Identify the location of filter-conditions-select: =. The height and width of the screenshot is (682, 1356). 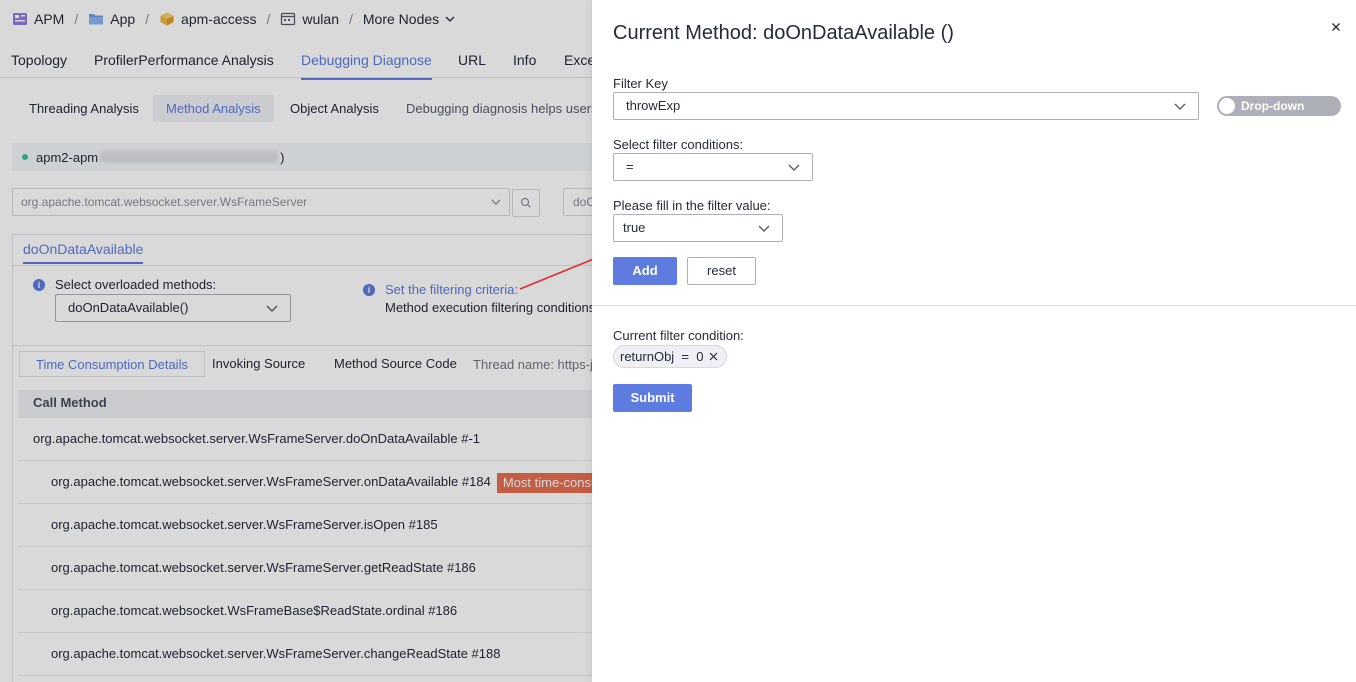
(713, 167).